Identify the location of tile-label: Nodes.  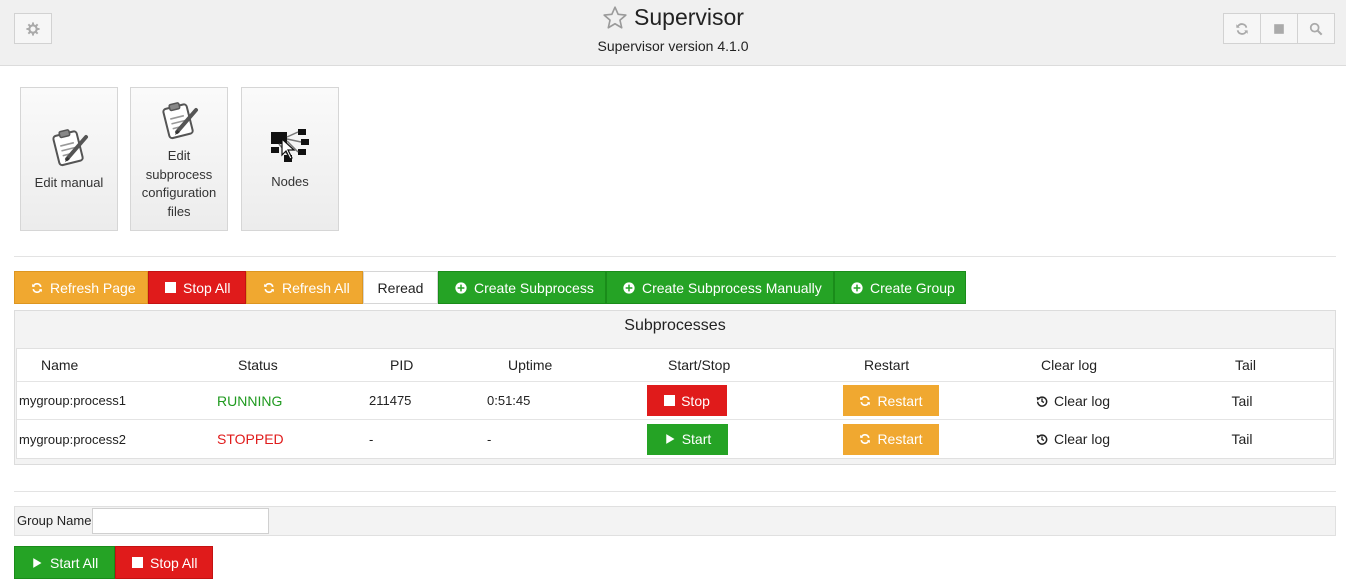
(290, 181).